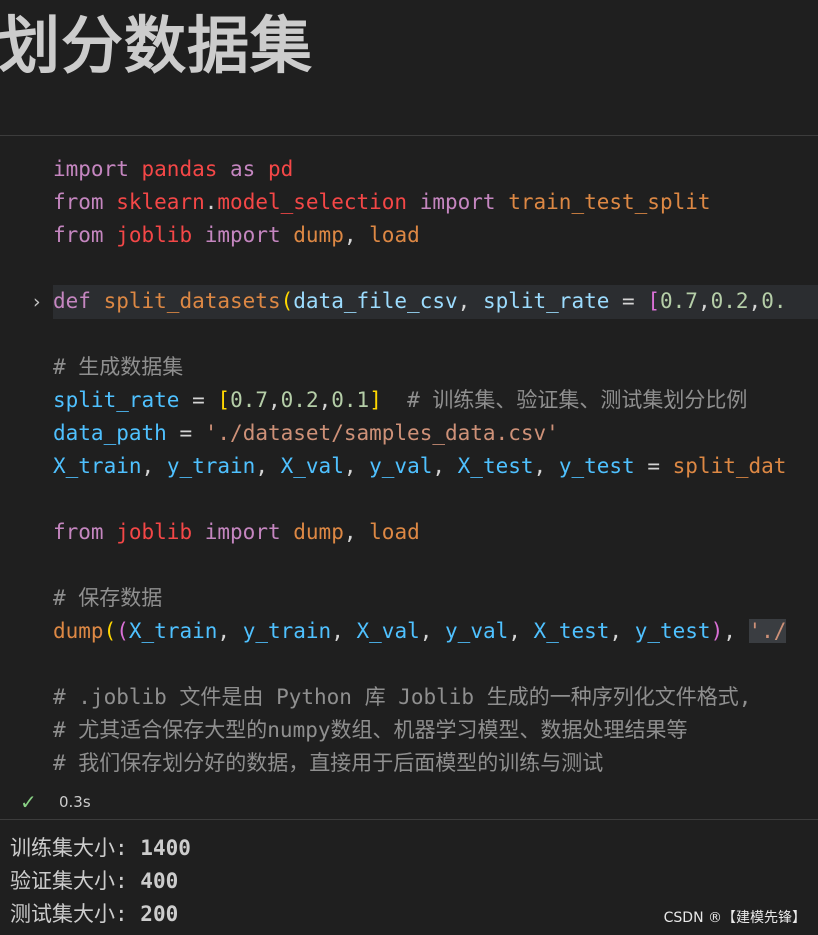 This screenshot has height=935, width=818. Describe the element at coordinates (328, 763) in the screenshot. I see `code-line-14: # 我们保存划分好的数据，直接用于后面模型的训练与测试` at that location.